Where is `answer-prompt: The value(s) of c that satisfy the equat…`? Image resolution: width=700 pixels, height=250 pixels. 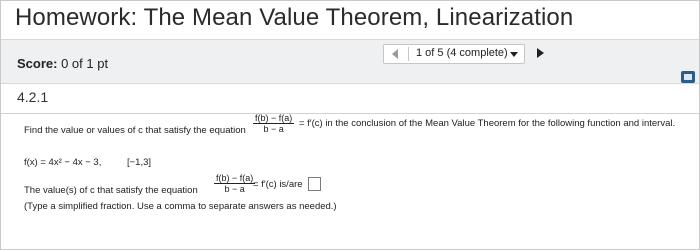
answer-prompt: The value(s) of c that satisfy the equat… is located at coordinates (111, 190).